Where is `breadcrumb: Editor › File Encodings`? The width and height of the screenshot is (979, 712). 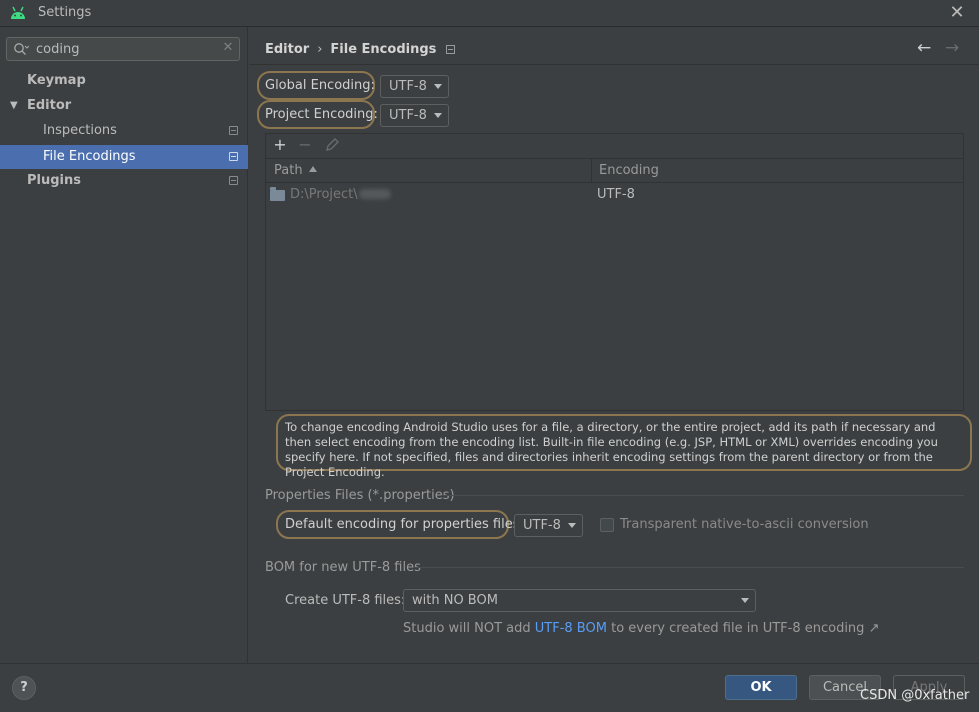 breadcrumb: Editor › File Encodings is located at coordinates (360, 50).